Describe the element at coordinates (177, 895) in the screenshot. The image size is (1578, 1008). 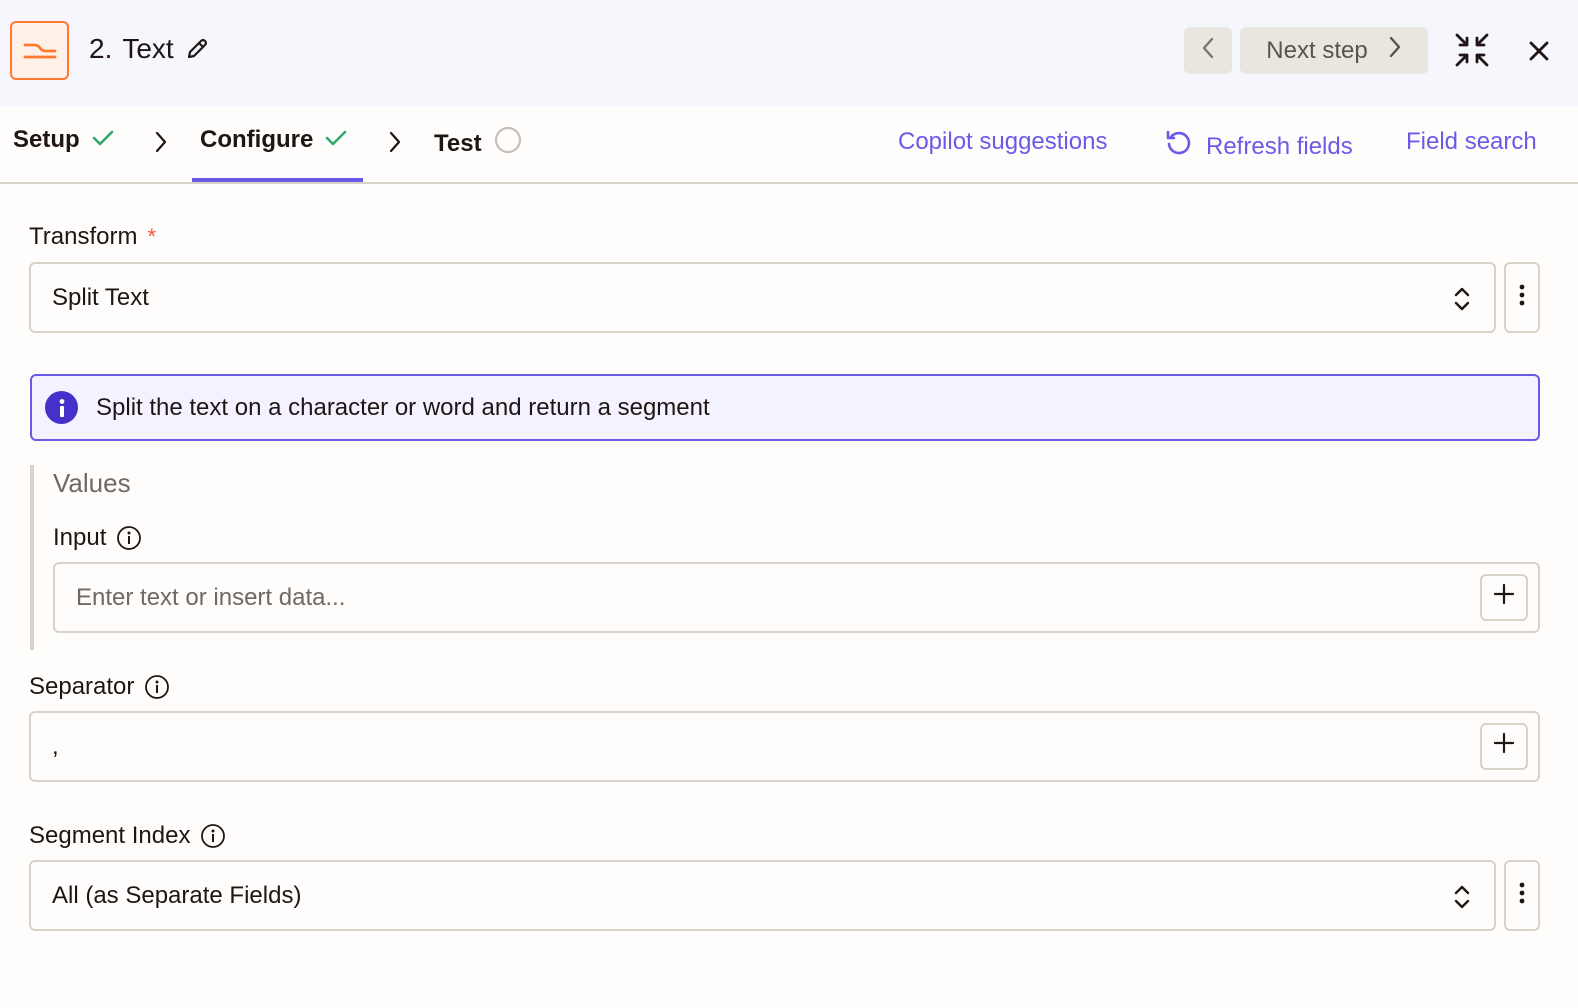
I see `segment-index-value: All (as Separate Fields)` at that location.